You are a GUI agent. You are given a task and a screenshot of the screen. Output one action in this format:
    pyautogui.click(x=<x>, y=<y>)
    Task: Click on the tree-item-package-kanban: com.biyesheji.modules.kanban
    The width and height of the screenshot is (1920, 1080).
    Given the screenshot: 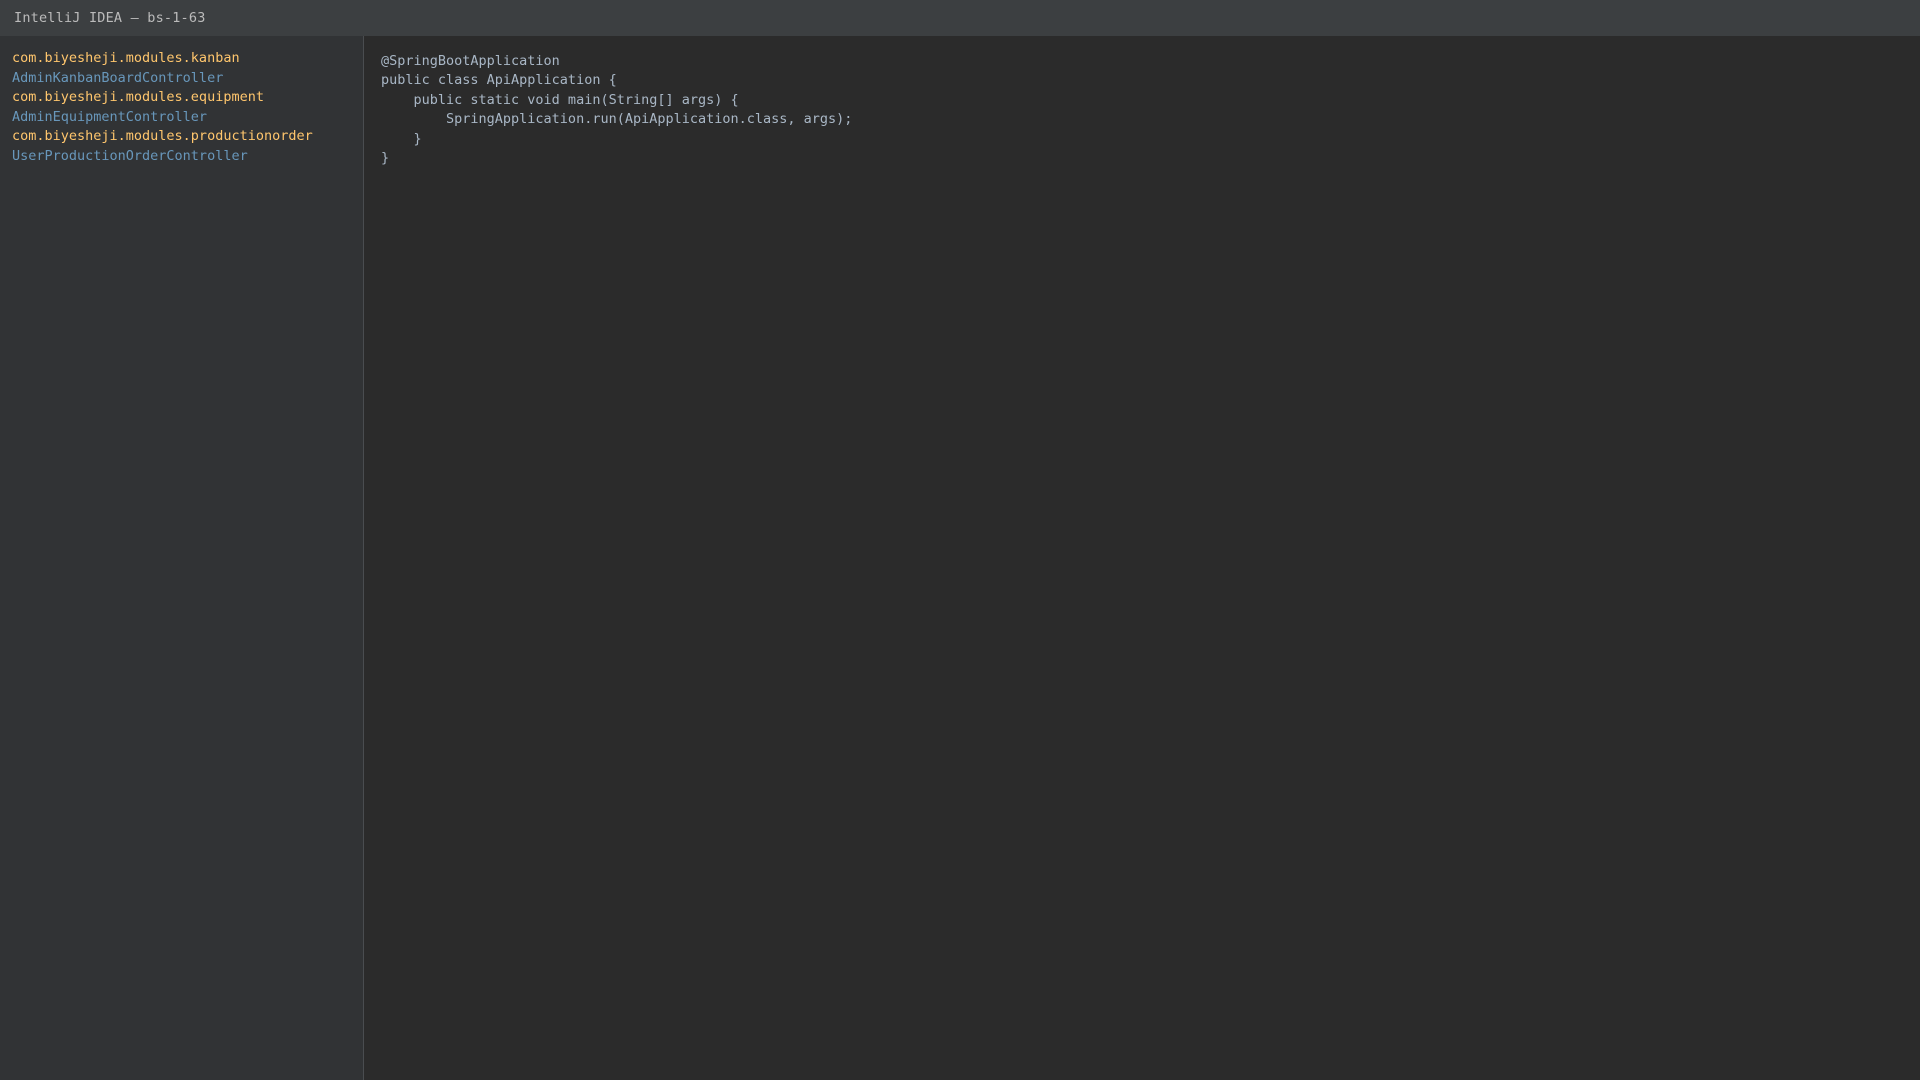 What is the action you would take?
    pyautogui.click(x=187, y=59)
    